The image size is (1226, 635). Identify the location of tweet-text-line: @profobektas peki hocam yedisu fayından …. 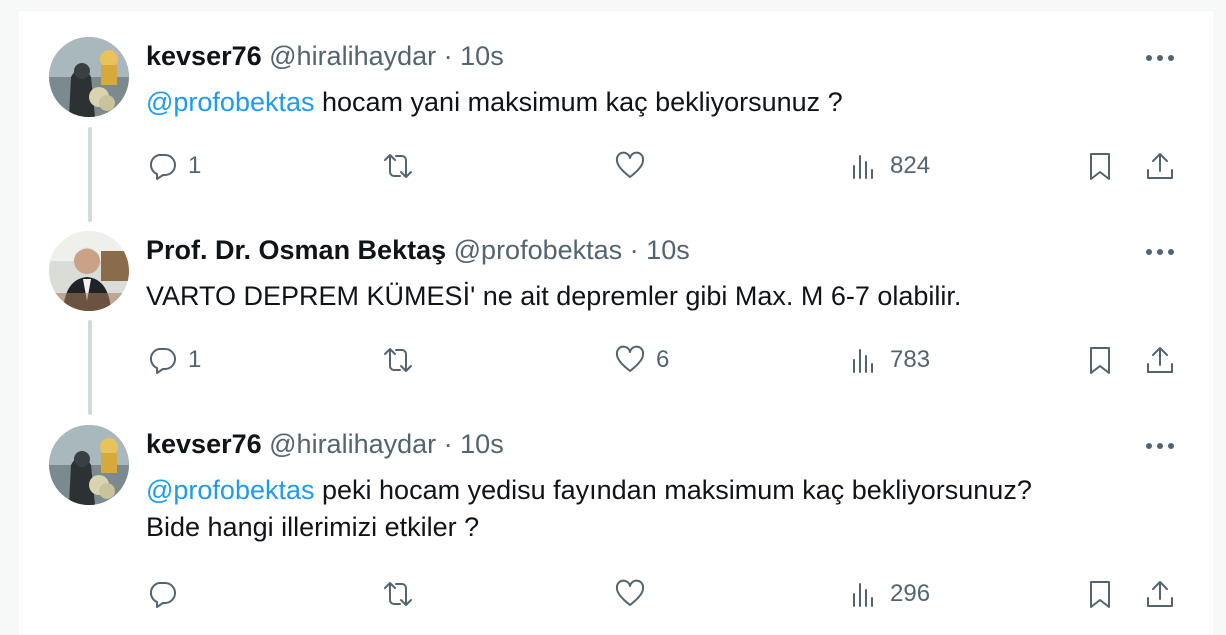
(666, 490).